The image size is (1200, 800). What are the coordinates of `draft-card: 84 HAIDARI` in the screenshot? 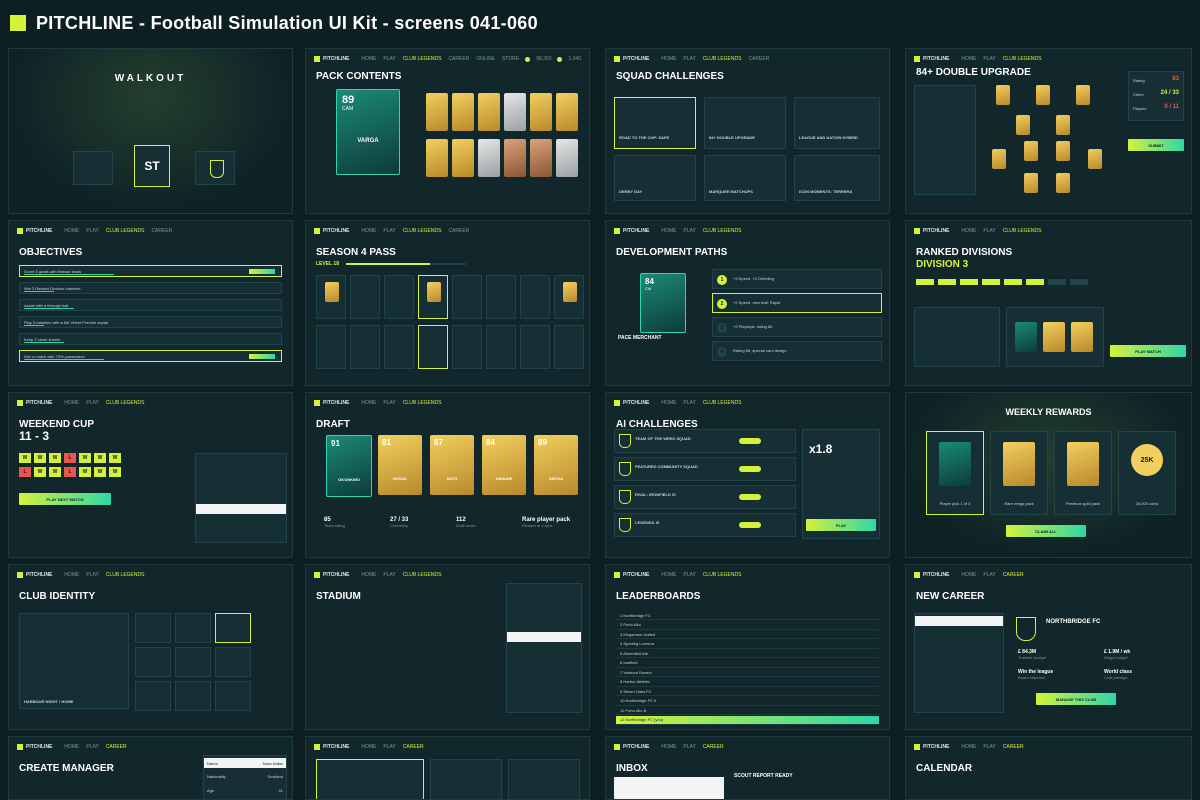 It's located at (504, 465).